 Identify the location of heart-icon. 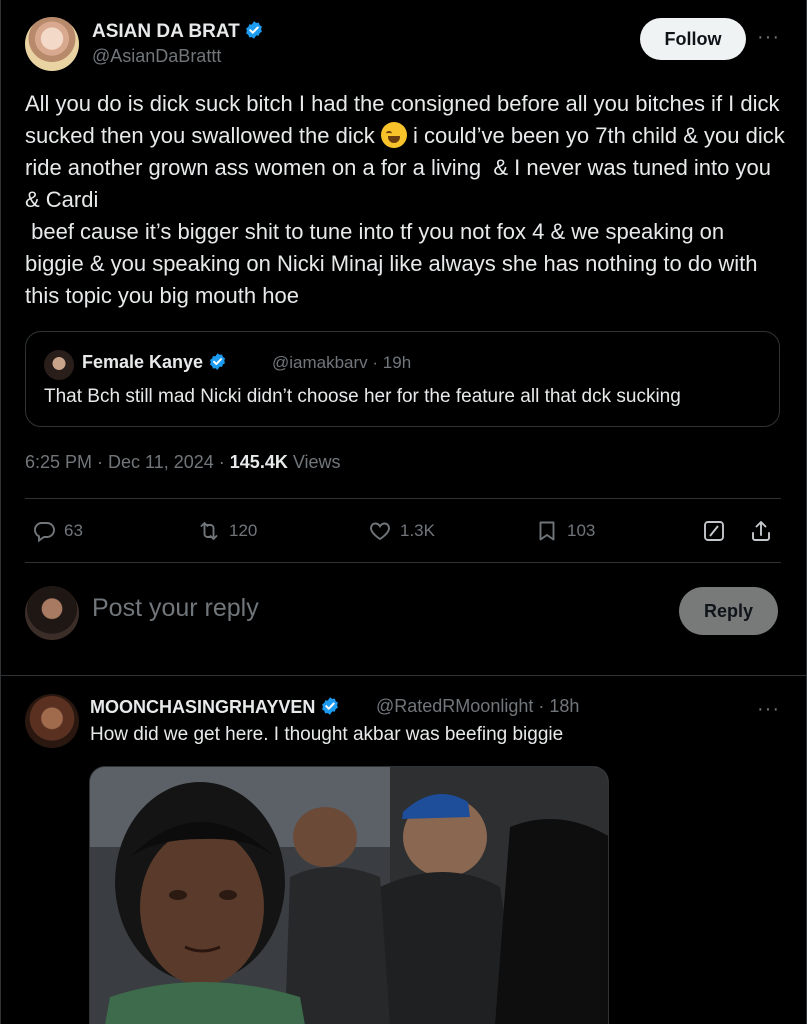
(380, 531).